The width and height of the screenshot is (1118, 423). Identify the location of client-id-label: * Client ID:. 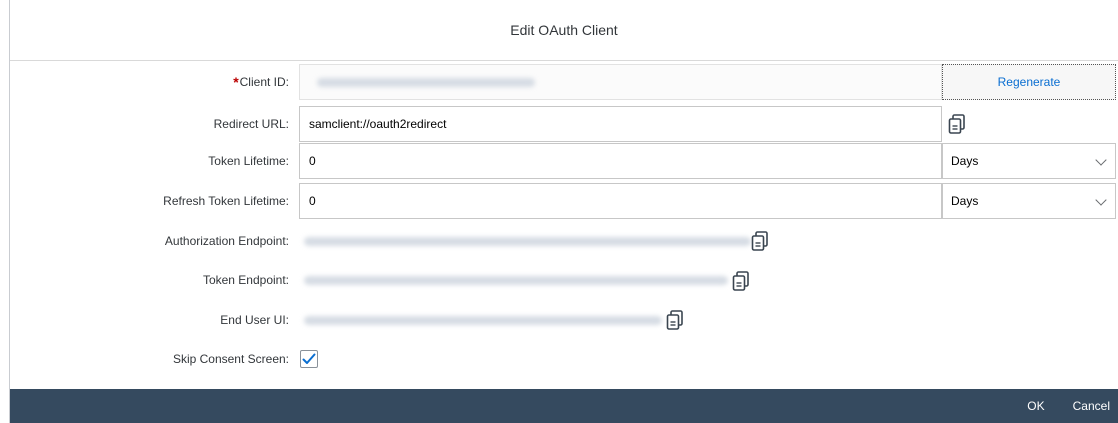
(261, 82).